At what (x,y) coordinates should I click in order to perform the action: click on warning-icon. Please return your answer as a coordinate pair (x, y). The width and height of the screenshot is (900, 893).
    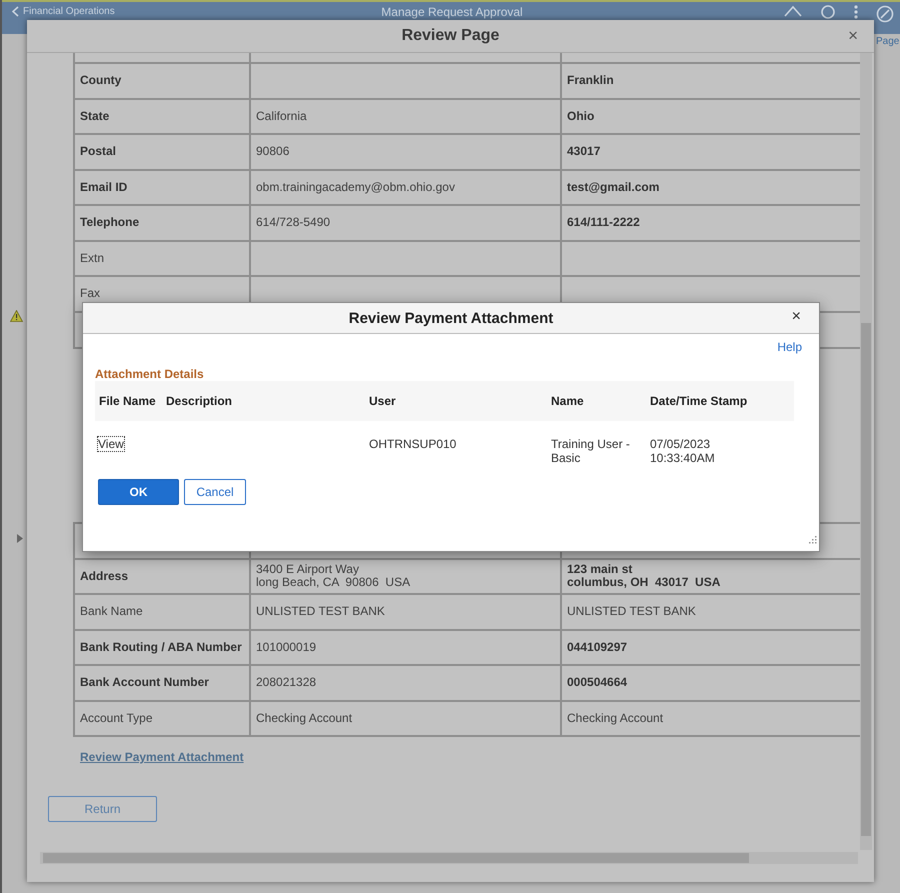
    Looking at the image, I should click on (16, 316).